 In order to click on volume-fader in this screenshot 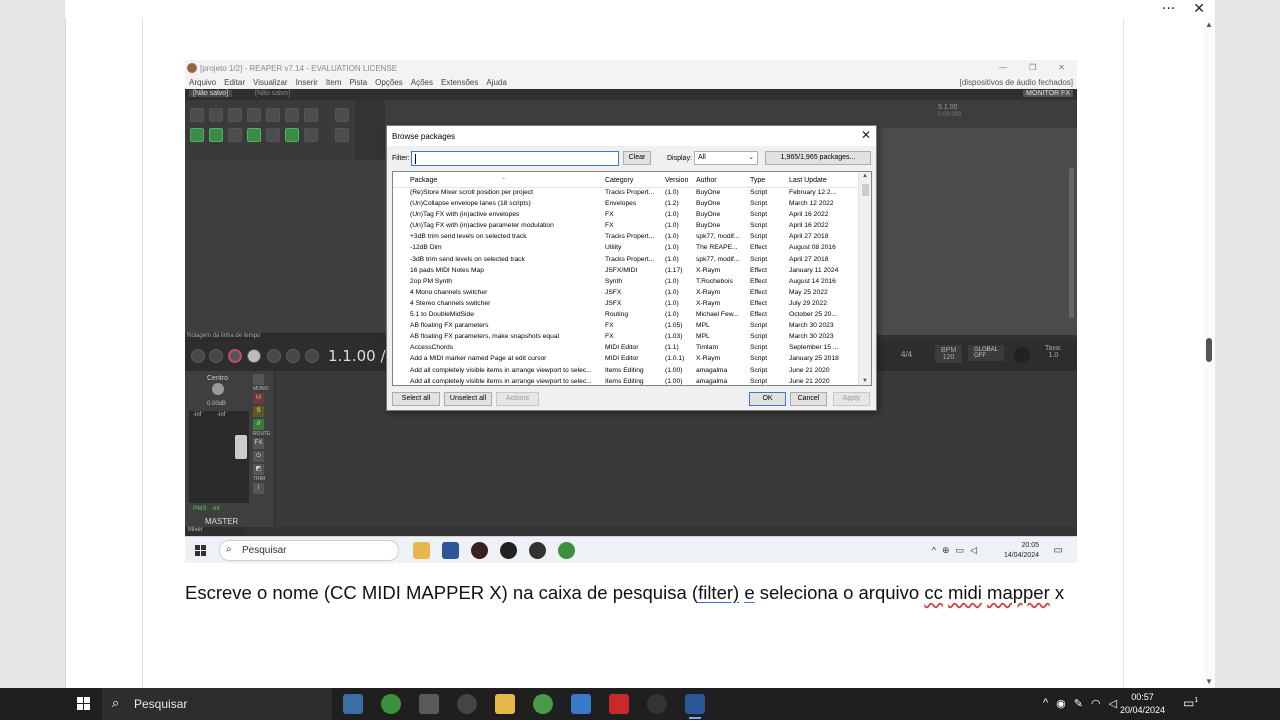, I will do `click(241, 447)`.